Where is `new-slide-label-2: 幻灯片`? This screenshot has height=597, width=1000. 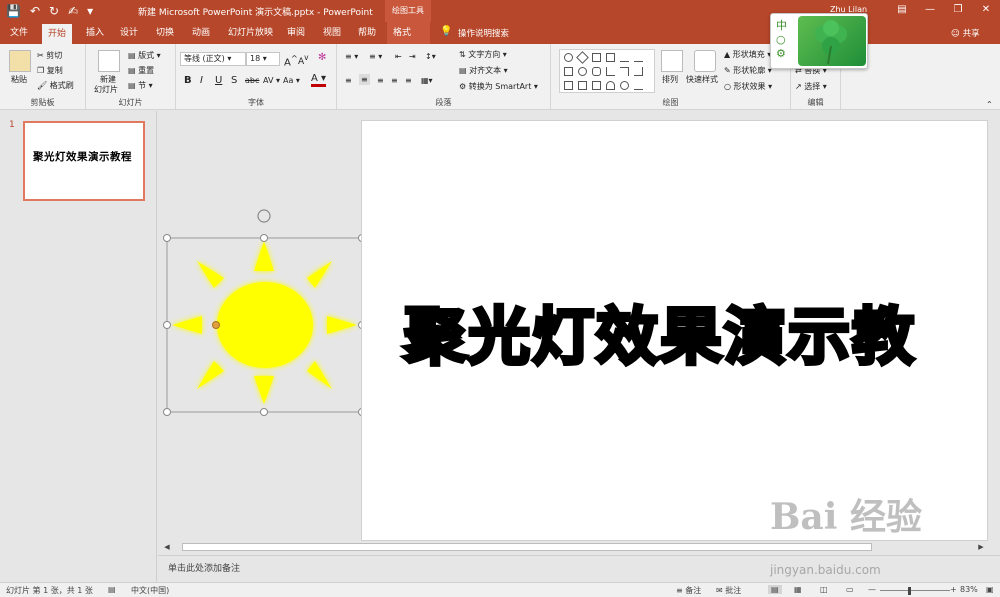
new-slide-label-2: 幻灯片 is located at coordinates (106, 89).